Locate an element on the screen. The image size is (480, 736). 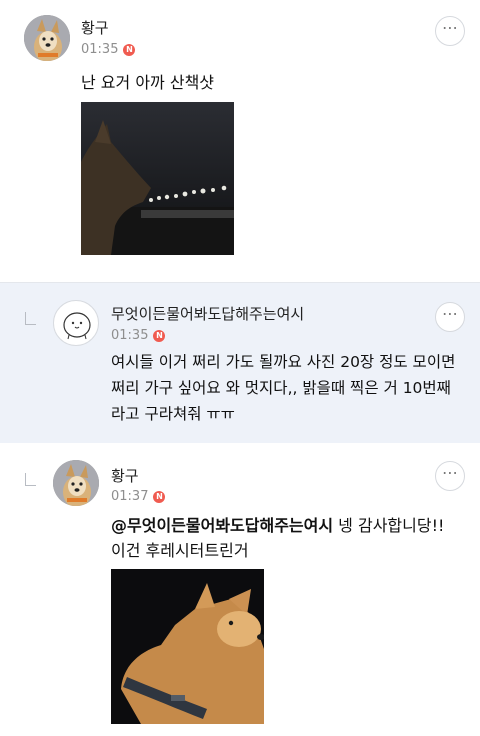
night-walk-photo is located at coordinates (157, 178).